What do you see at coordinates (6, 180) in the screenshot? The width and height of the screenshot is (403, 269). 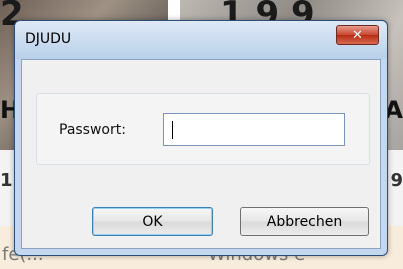 I see `background-text: 1` at bounding box center [6, 180].